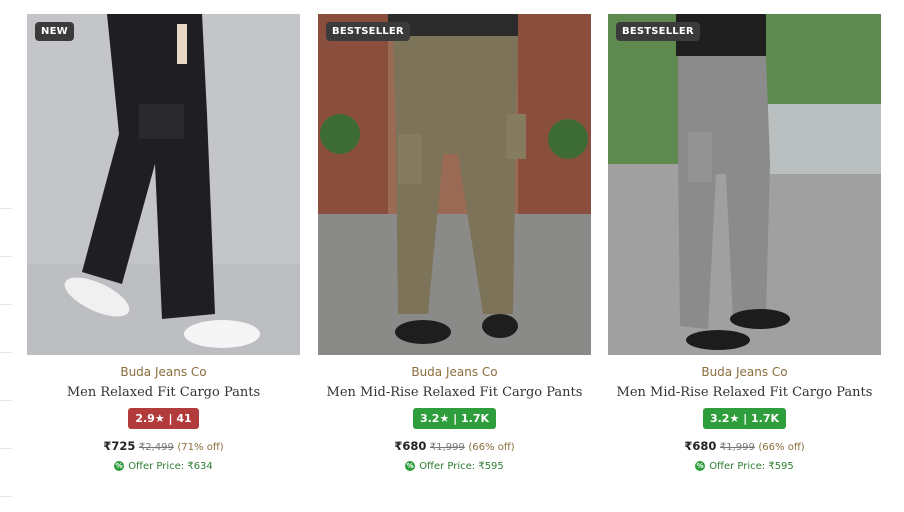 The height and width of the screenshot is (512, 904). I want to click on sale-price: ₹725, so click(119, 446).